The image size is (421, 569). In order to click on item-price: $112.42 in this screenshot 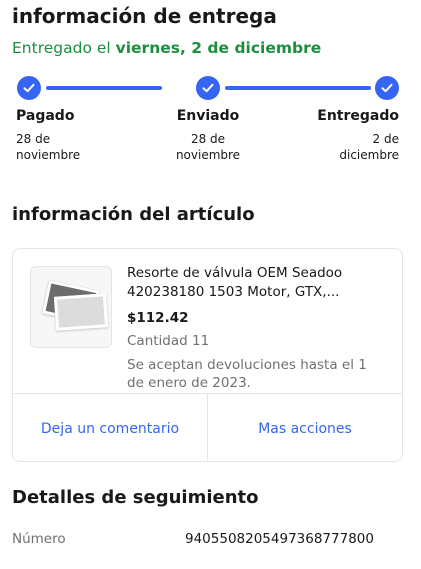, I will do `click(158, 318)`.